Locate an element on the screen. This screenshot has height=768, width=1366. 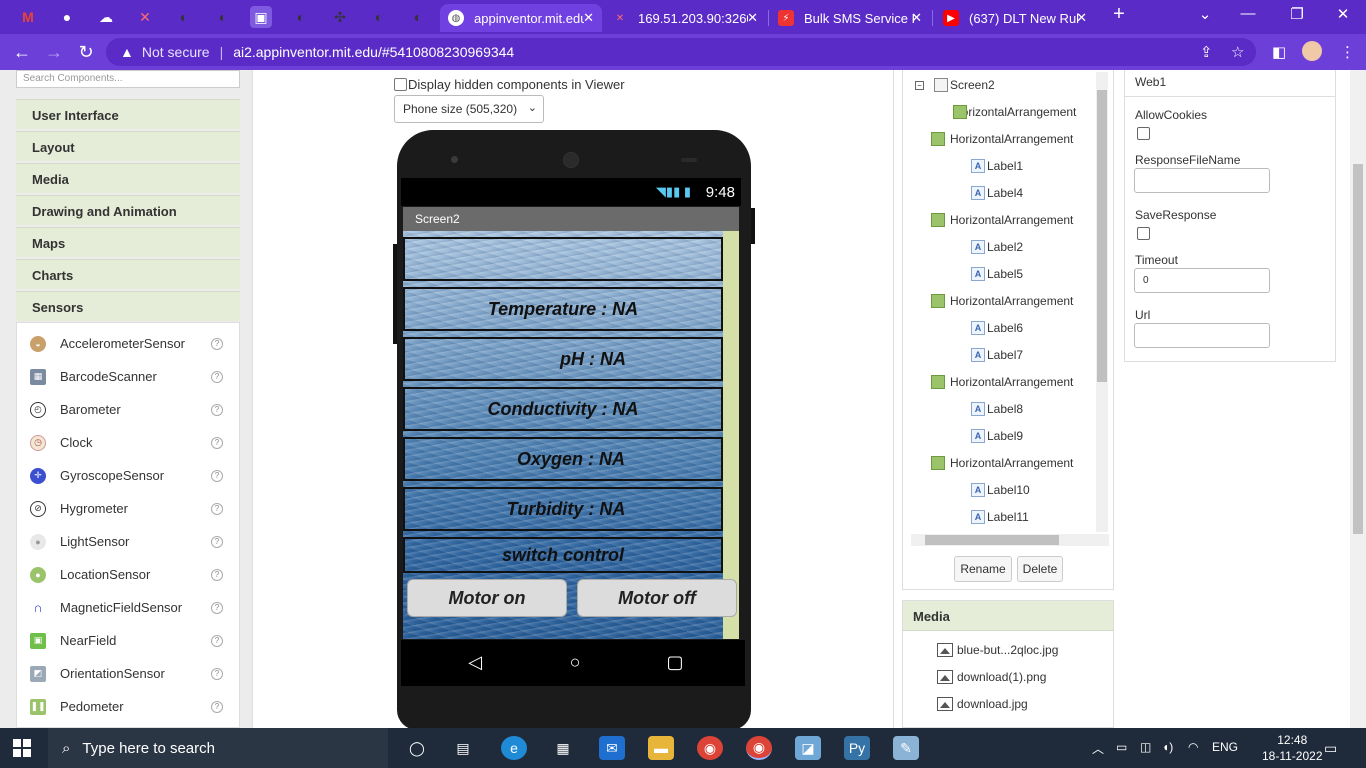
taskbar-search-box: ⌕ Type here to search is located at coordinates (218, 748).